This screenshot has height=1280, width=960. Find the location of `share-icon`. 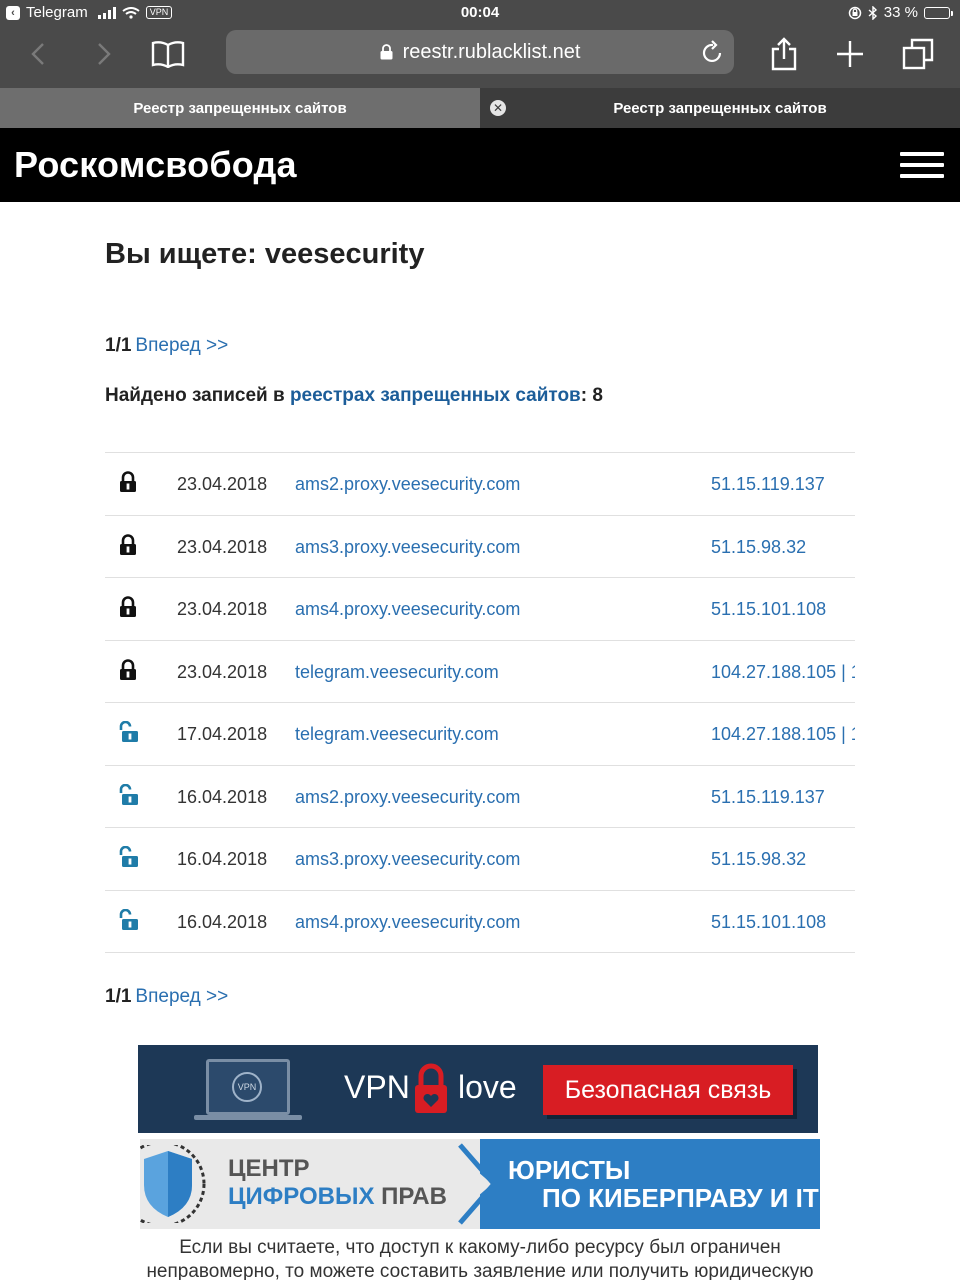

share-icon is located at coordinates (784, 54).